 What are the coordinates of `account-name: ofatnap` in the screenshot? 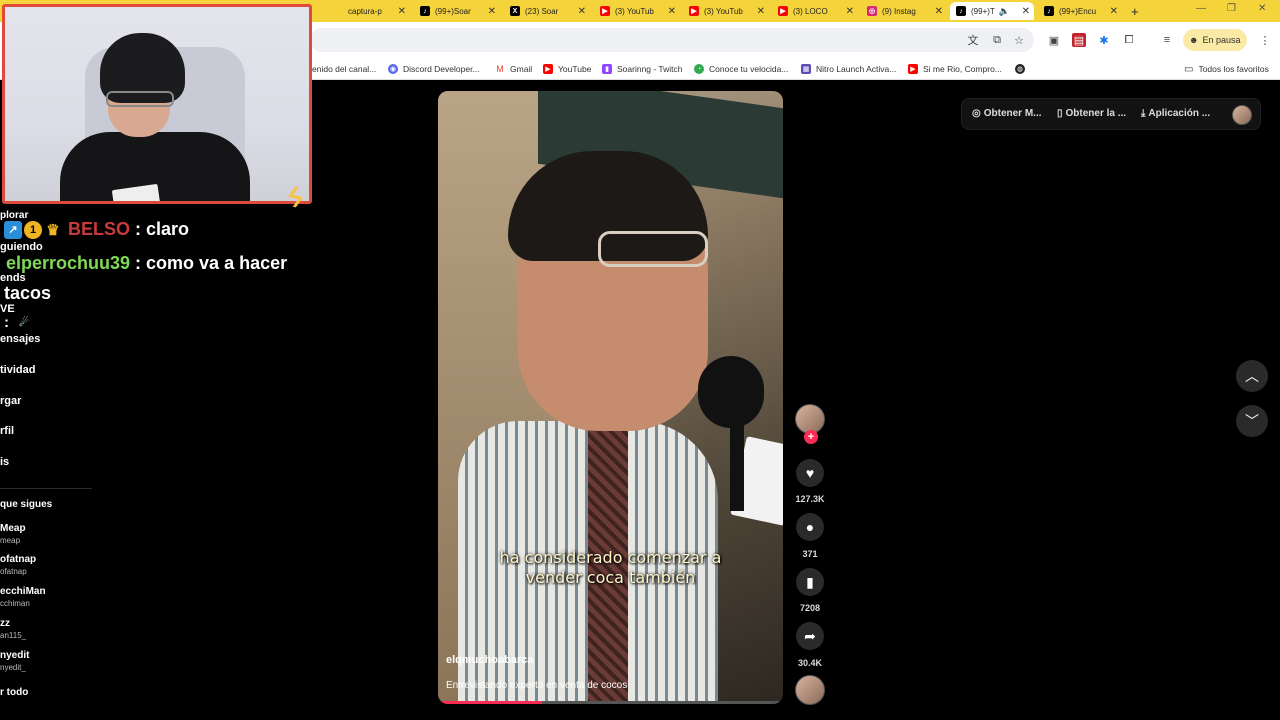 It's located at (18, 559).